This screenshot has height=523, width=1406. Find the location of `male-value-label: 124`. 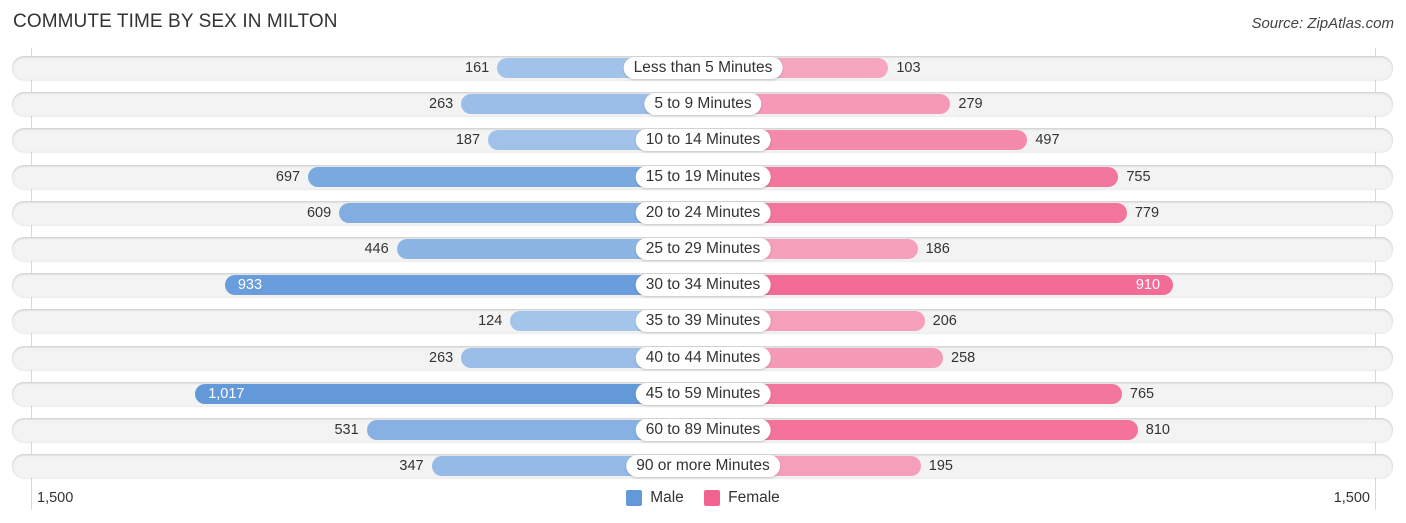

male-value-label: 124 is located at coordinates (490, 321).